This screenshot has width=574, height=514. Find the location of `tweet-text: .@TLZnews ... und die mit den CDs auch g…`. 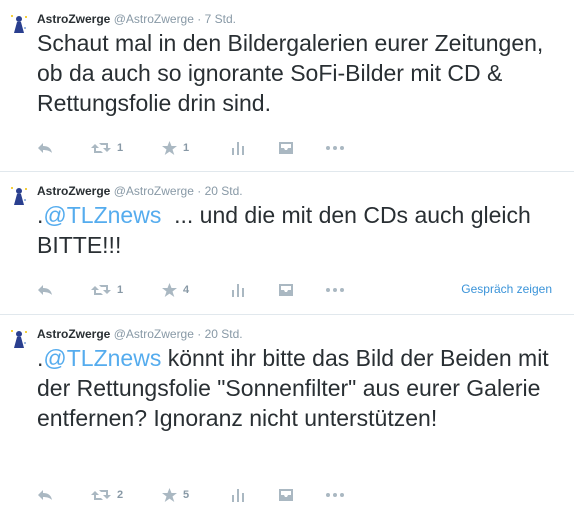

tweet-text: .@TLZnews ... und die mit den CDs auch g… is located at coordinates (299, 230).